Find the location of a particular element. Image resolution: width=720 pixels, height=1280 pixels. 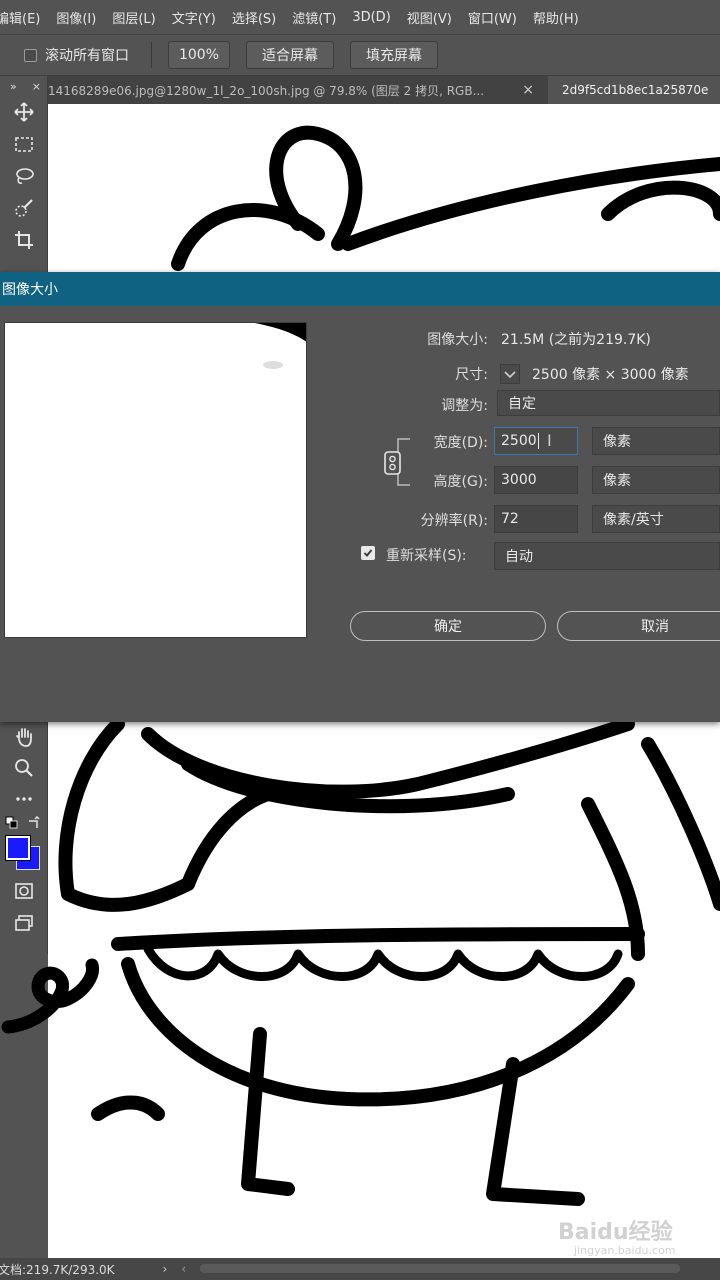

status-bar: 文档:219.7K/293.0K › ‹ is located at coordinates (360, 1269).